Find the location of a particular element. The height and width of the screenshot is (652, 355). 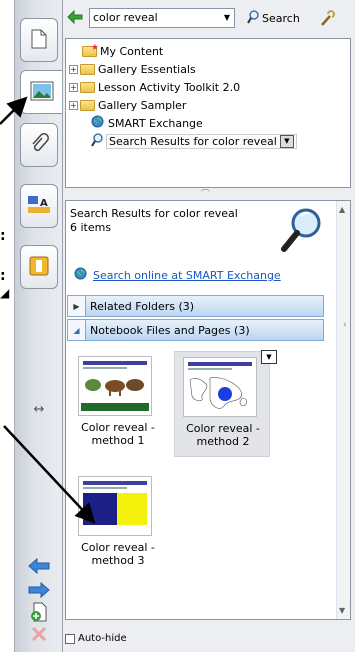

search-button: Search is located at coordinates (273, 18).